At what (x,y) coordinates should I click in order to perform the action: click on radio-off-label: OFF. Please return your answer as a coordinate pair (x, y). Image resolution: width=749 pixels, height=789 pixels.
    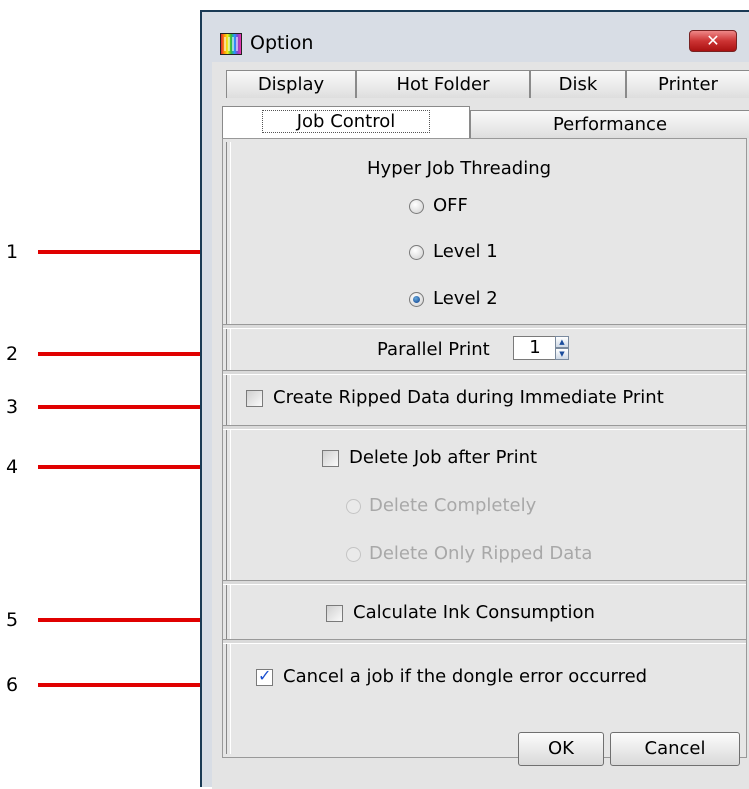
    Looking at the image, I should click on (450, 205).